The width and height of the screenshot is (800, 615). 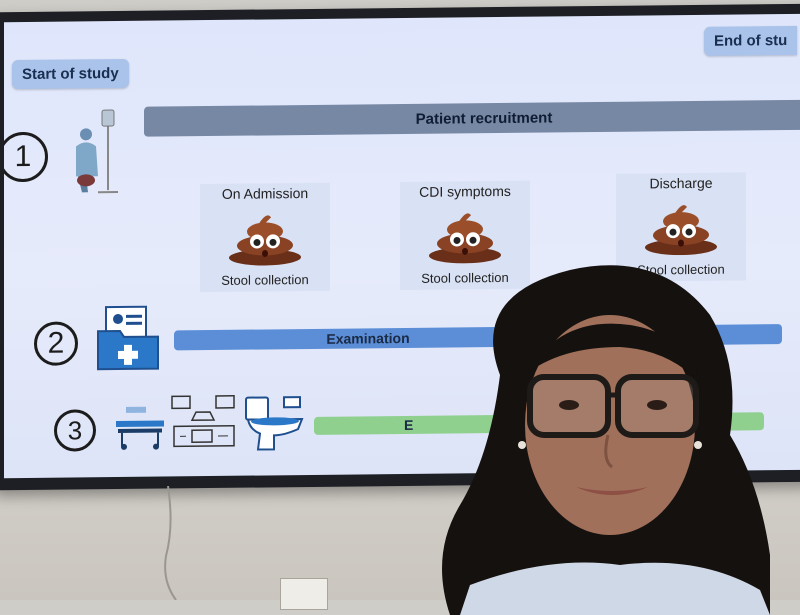 What do you see at coordinates (128, 341) in the screenshot?
I see `medical-folder-icon` at bounding box center [128, 341].